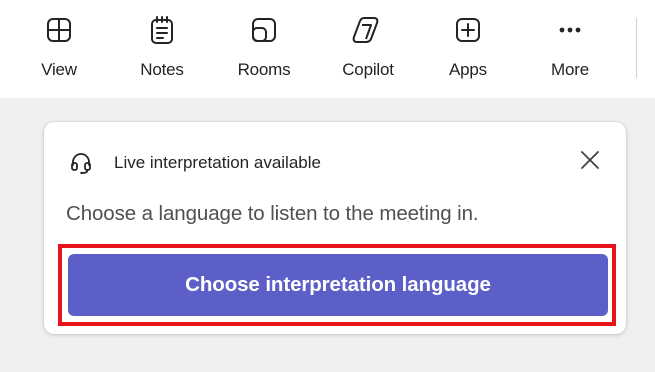 This screenshot has width=655, height=372. Describe the element at coordinates (368, 69) in the screenshot. I see `copilot-label: Copilot` at that location.